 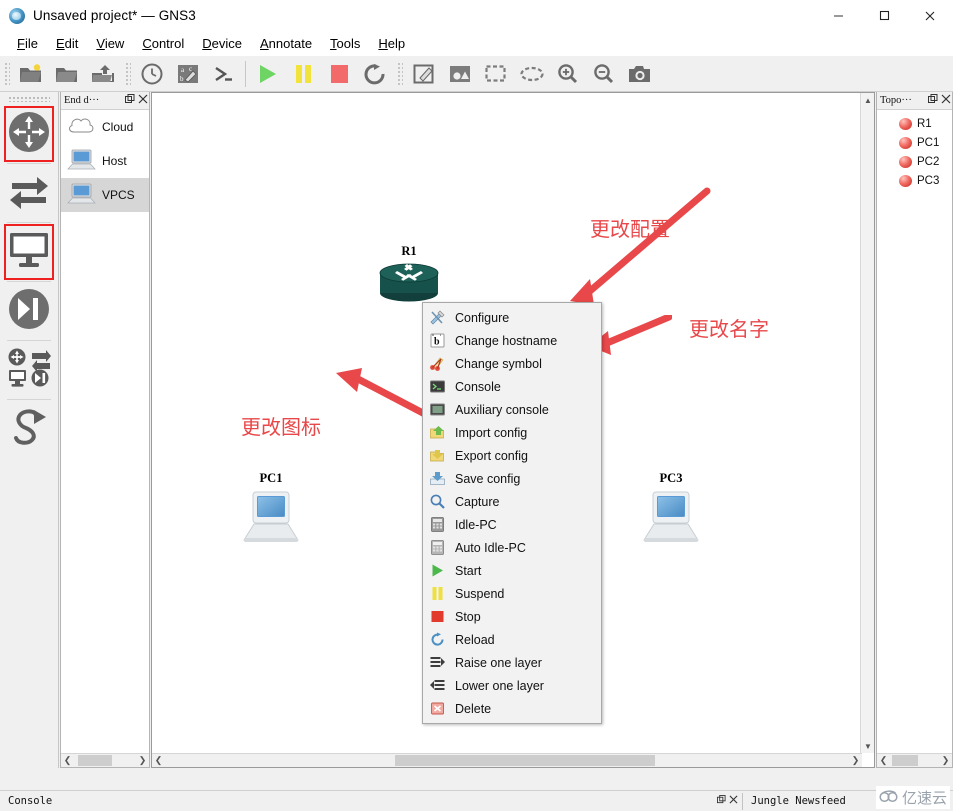 What do you see at coordinates (512, 547) in the screenshot?
I see `context-menu-item-auto-idle-pc: Auto Idle-PC` at bounding box center [512, 547].